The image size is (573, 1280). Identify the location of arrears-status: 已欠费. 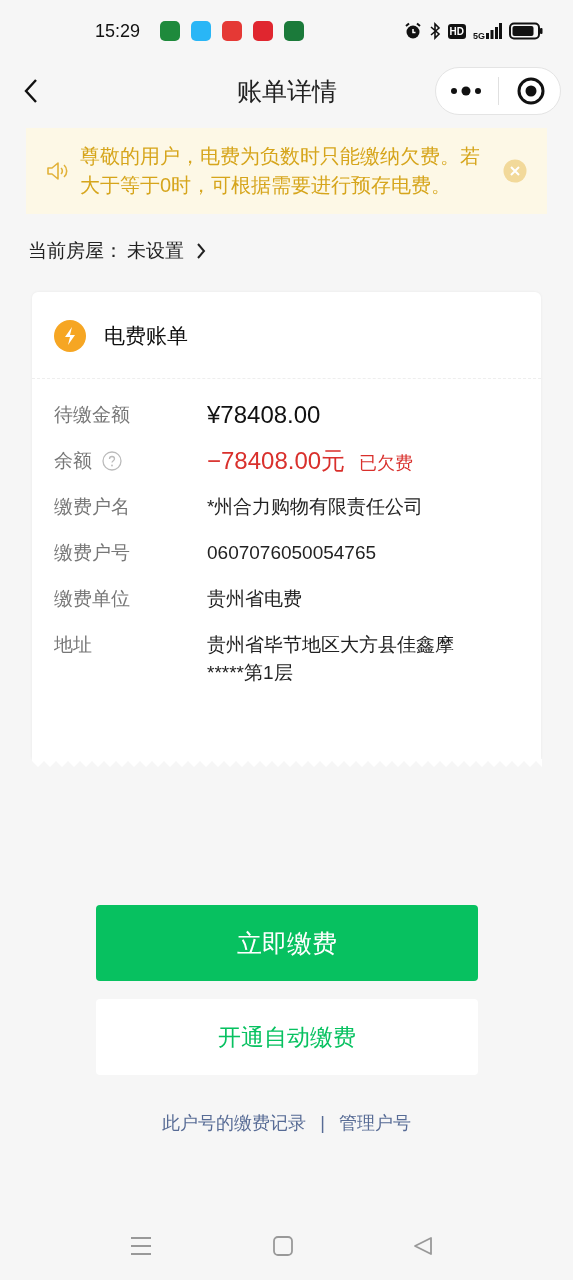
(386, 463).